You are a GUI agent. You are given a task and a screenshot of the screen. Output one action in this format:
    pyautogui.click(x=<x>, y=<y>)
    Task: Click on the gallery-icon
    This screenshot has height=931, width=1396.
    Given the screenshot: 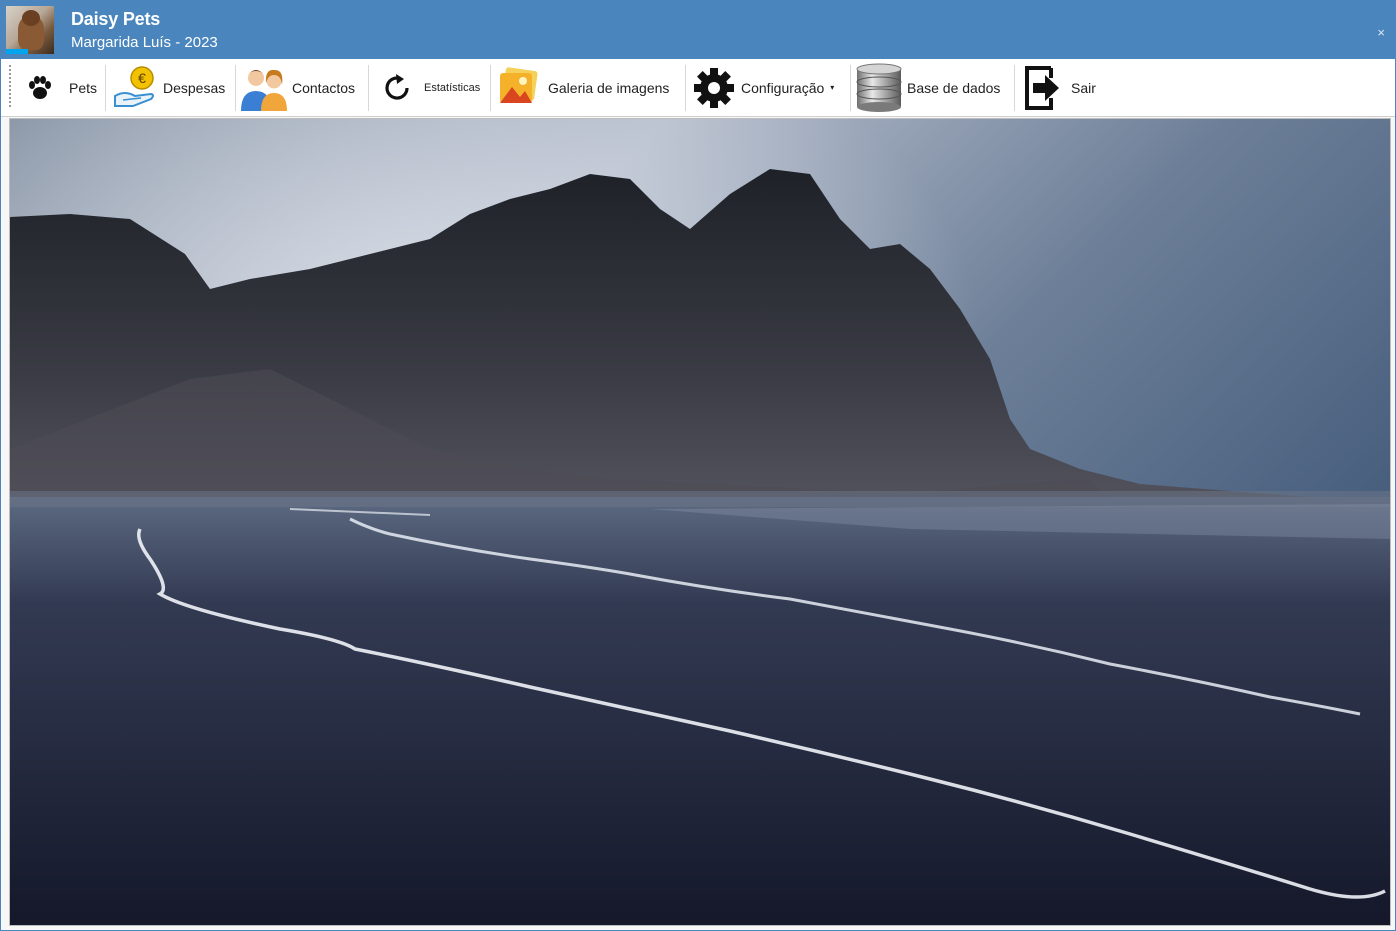 What is the action you would take?
    pyautogui.click(x=519, y=87)
    